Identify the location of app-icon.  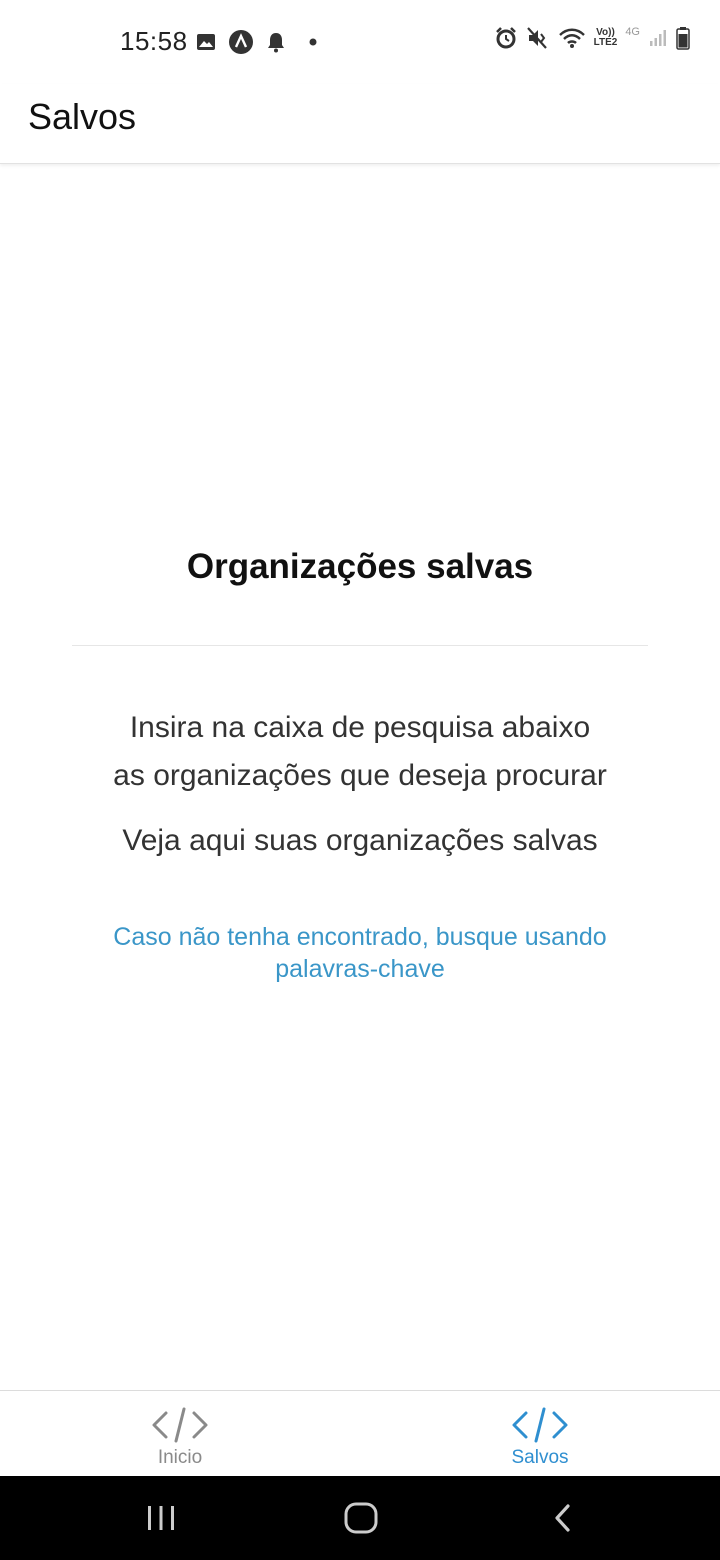
(241, 42).